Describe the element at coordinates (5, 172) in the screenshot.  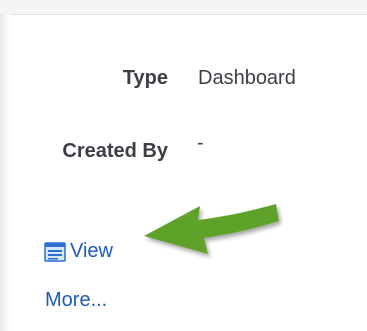
I see `left-panel-shadow` at that location.